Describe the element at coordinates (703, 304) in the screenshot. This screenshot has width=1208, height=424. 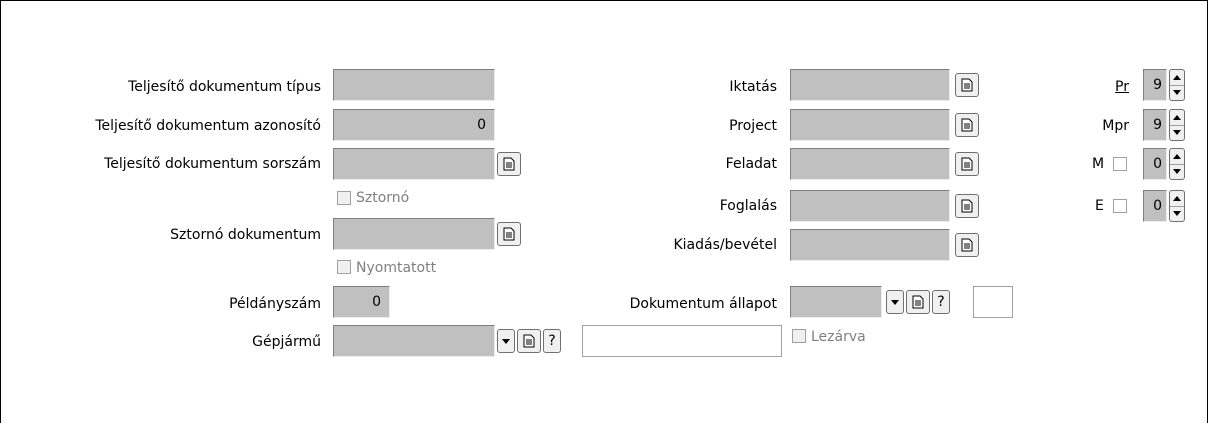
I see `doc-status-label: Dokumentum állapot` at that location.